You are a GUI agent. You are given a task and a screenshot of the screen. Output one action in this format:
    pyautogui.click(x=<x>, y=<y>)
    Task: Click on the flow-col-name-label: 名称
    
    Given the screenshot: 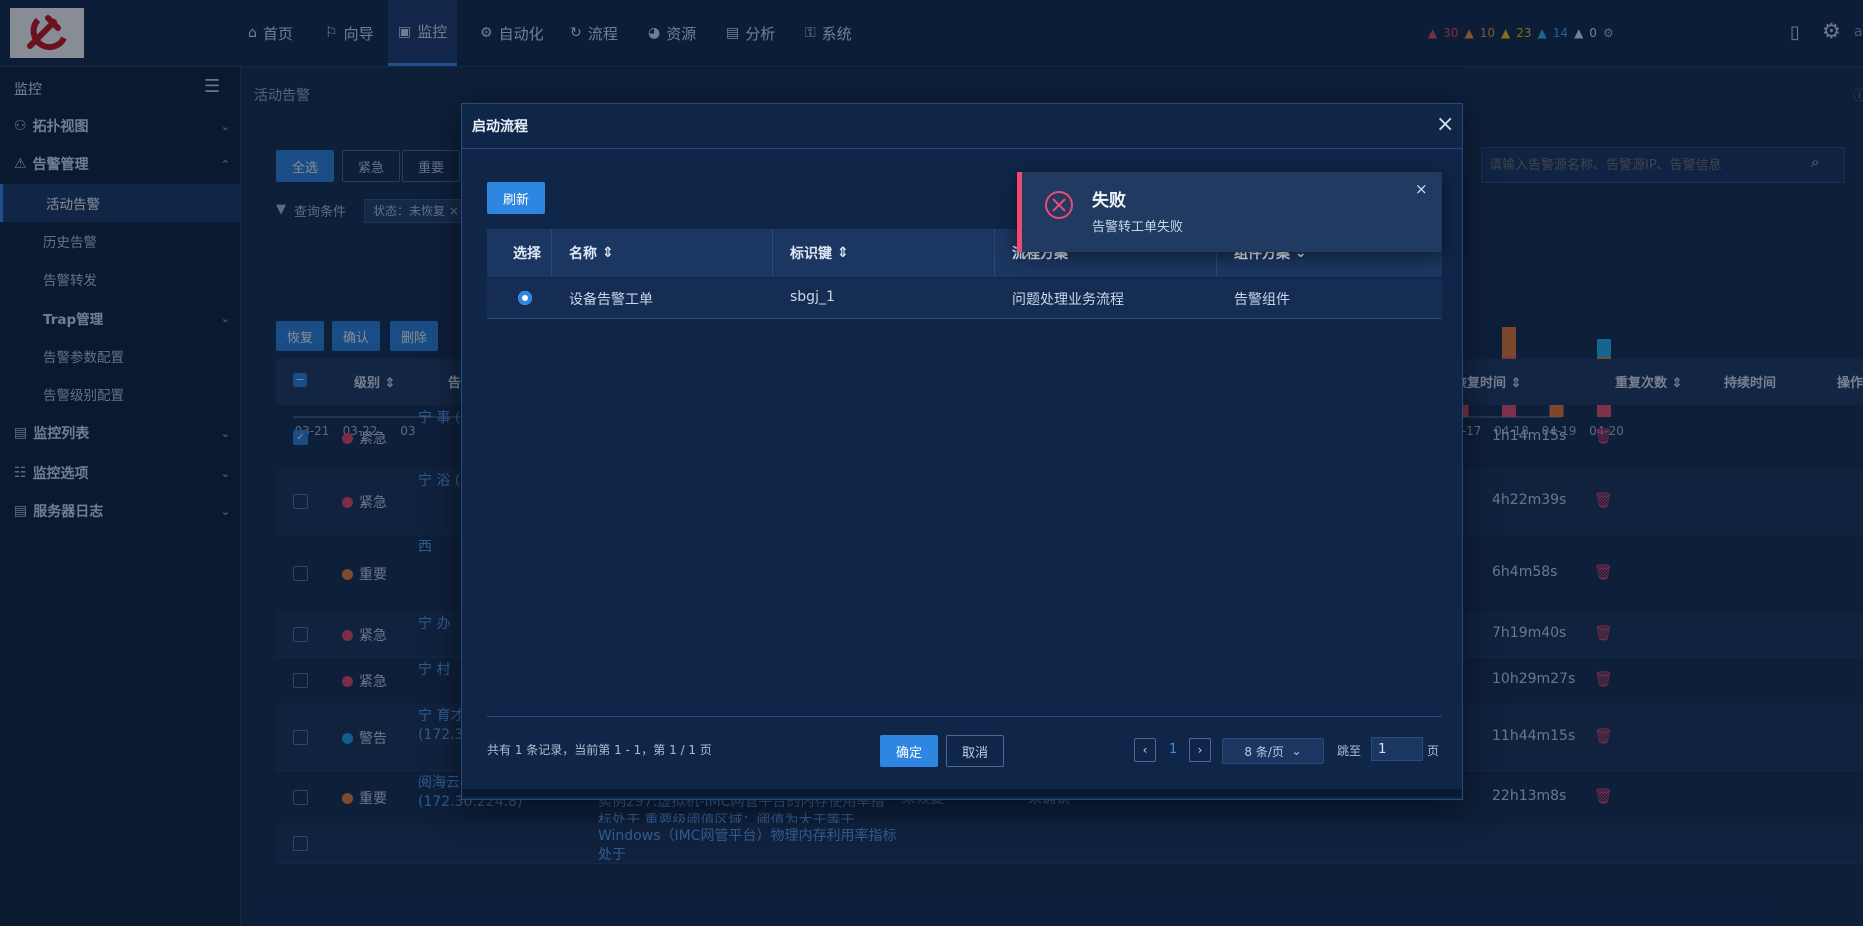 What is the action you would take?
    pyautogui.click(x=583, y=254)
    